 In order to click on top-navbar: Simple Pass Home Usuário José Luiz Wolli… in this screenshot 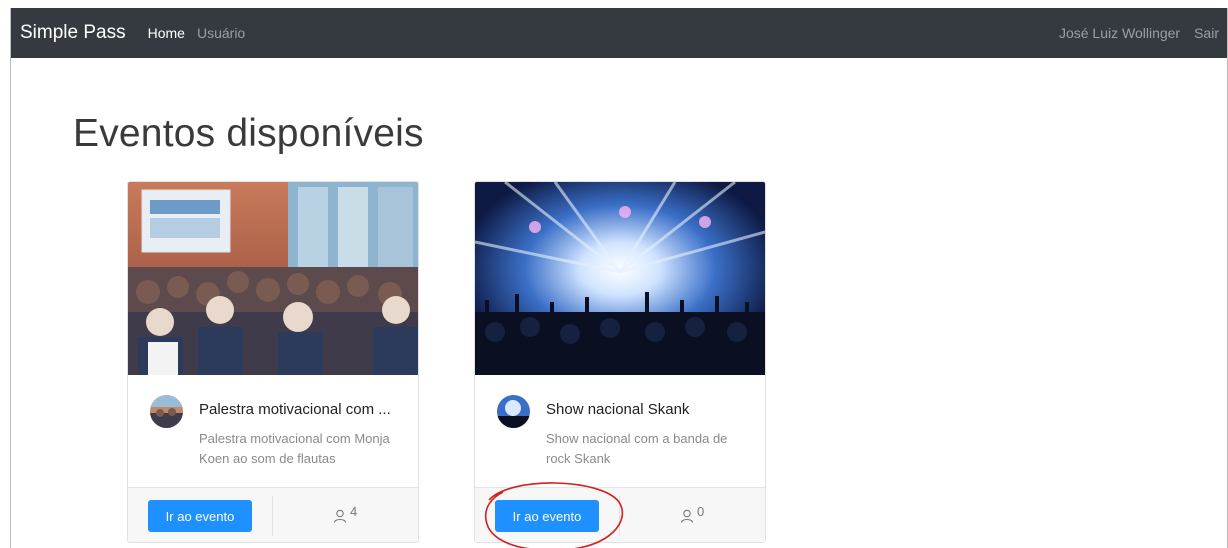, I will do `click(619, 33)`.